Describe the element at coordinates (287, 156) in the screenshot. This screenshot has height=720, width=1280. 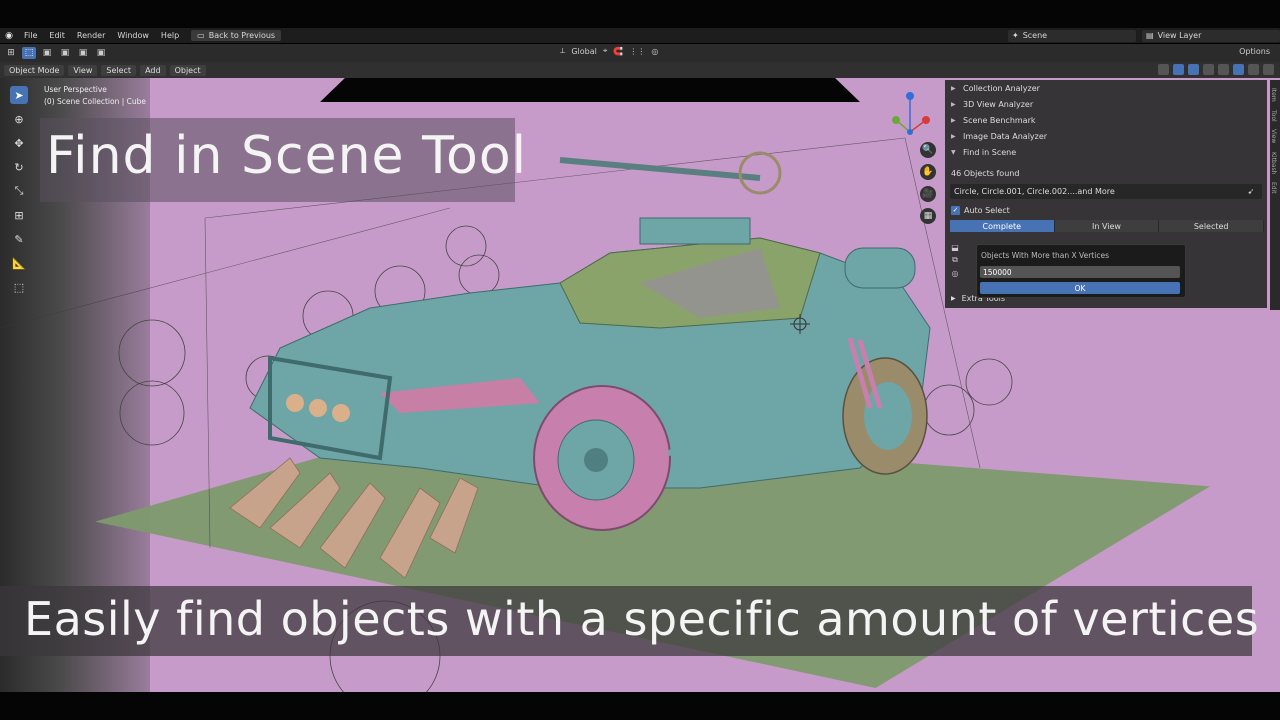
I see `overlay-title: Find in Scene Tool` at that location.